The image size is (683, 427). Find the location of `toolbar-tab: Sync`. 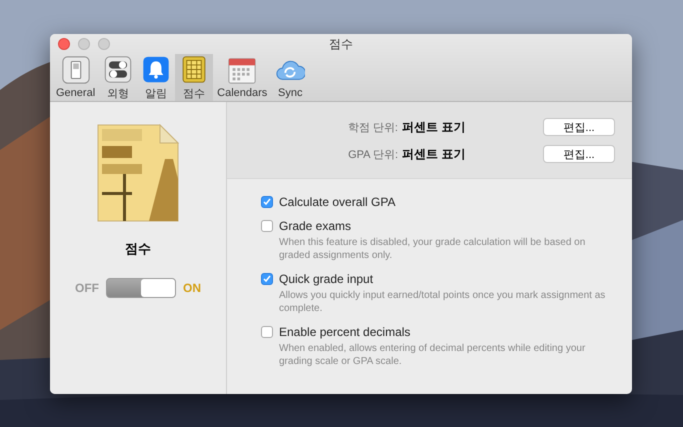

toolbar-tab: Sync is located at coordinates (290, 77).